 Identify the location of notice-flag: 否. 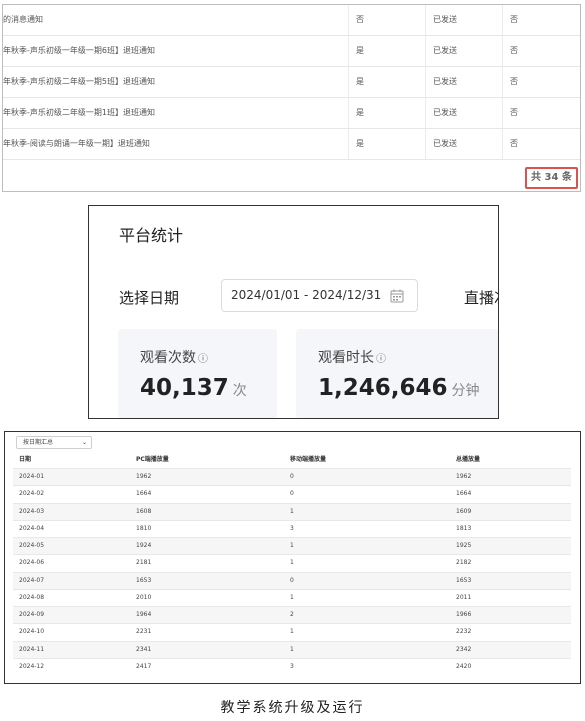
(360, 19).